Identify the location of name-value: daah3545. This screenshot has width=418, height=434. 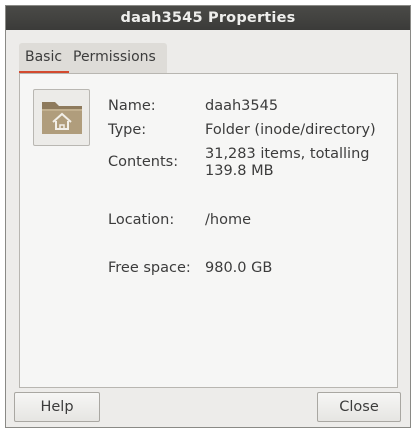
(242, 106).